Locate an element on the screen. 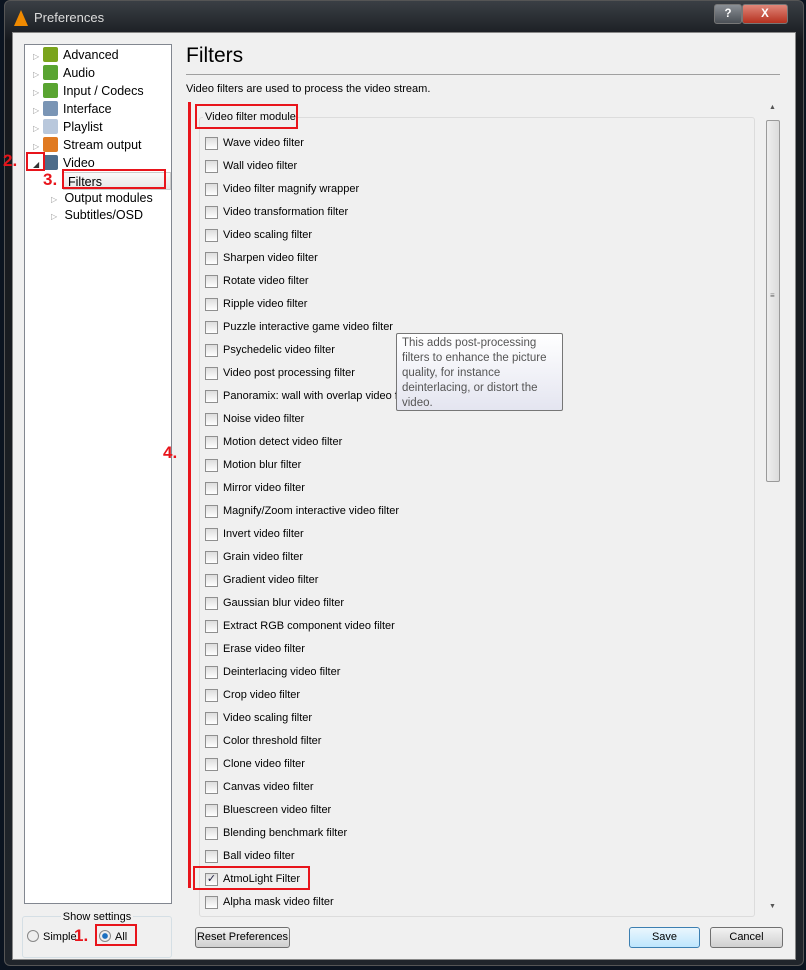 The width and height of the screenshot is (806, 970). filter-label: Deinterlacing video filter is located at coordinates (282, 672).